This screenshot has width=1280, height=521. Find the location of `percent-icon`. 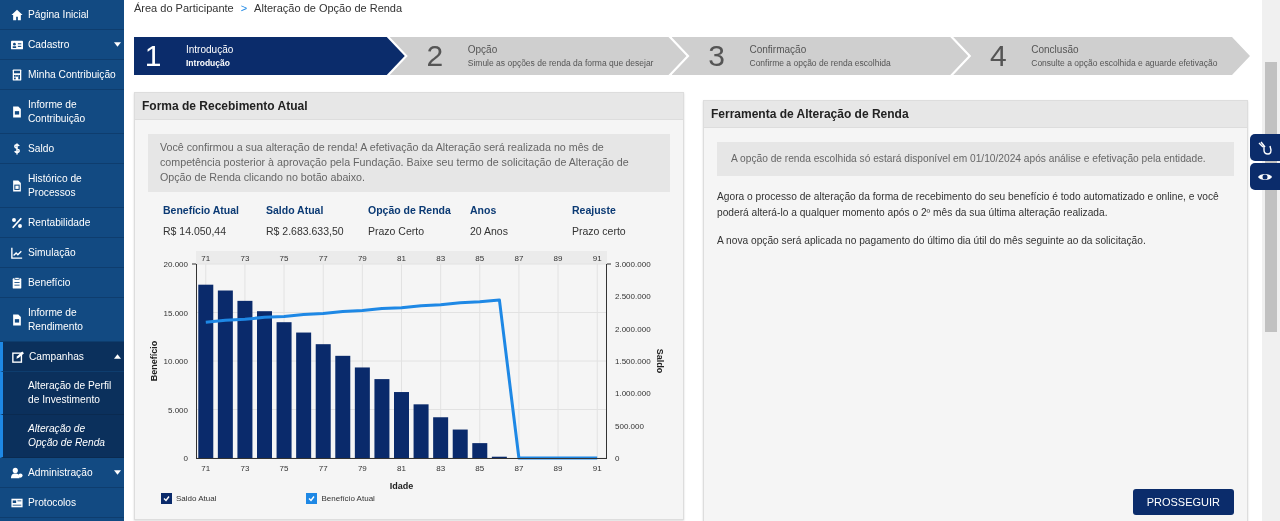

percent-icon is located at coordinates (17, 222).